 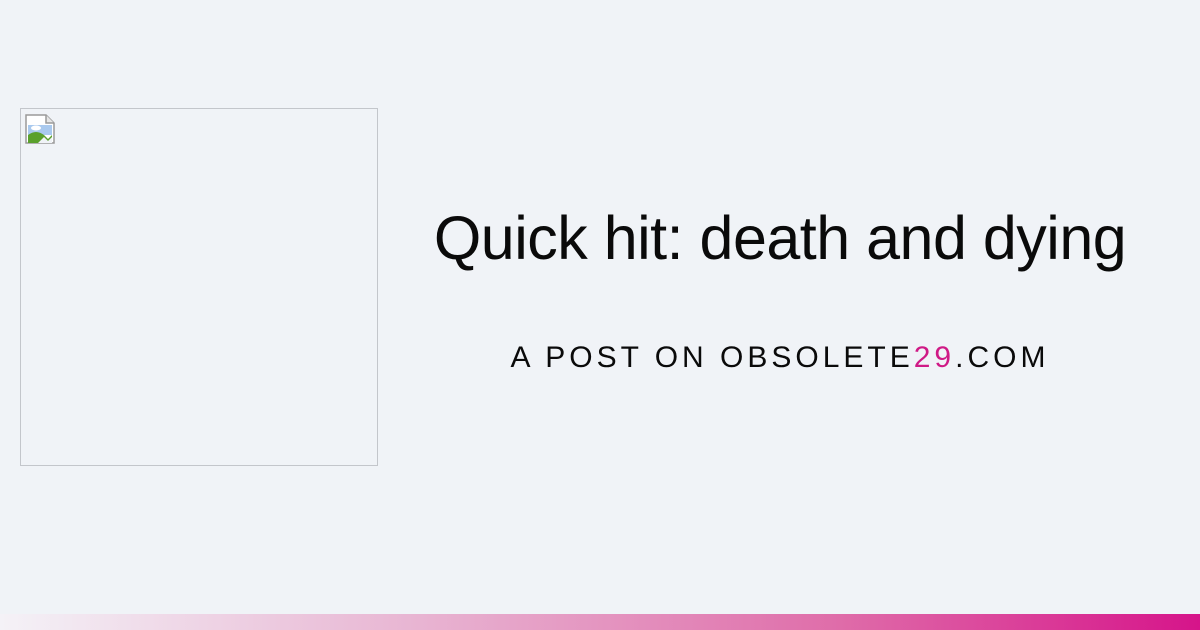 I want to click on source-suffix: .COM, so click(x=1002, y=357).